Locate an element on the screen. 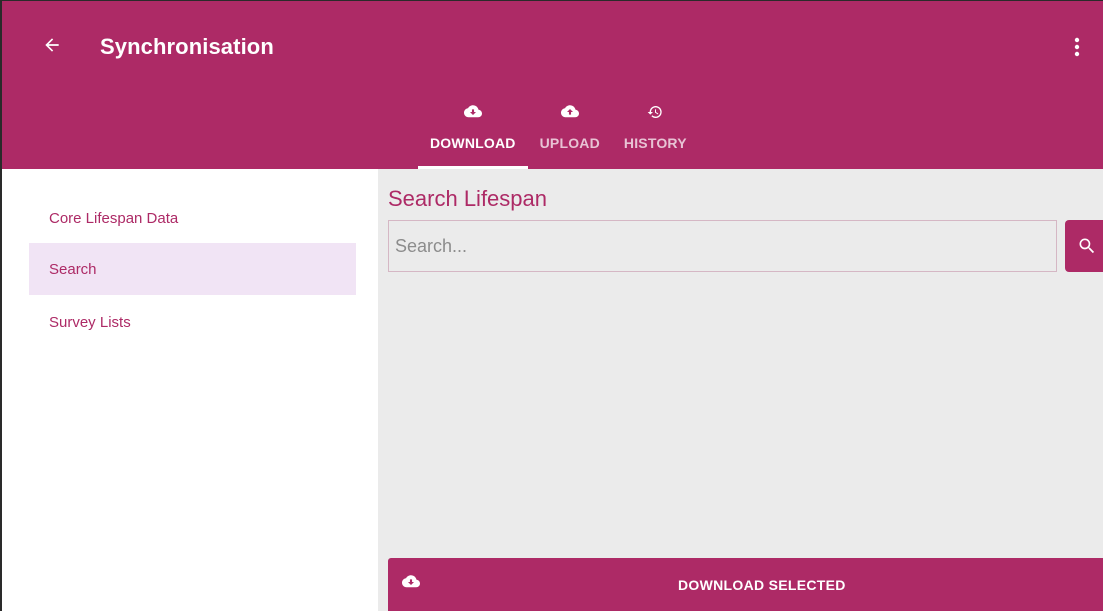 This screenshot has width=1103, height=611. overflow-menu-button is located at coordinates (1077, 47).